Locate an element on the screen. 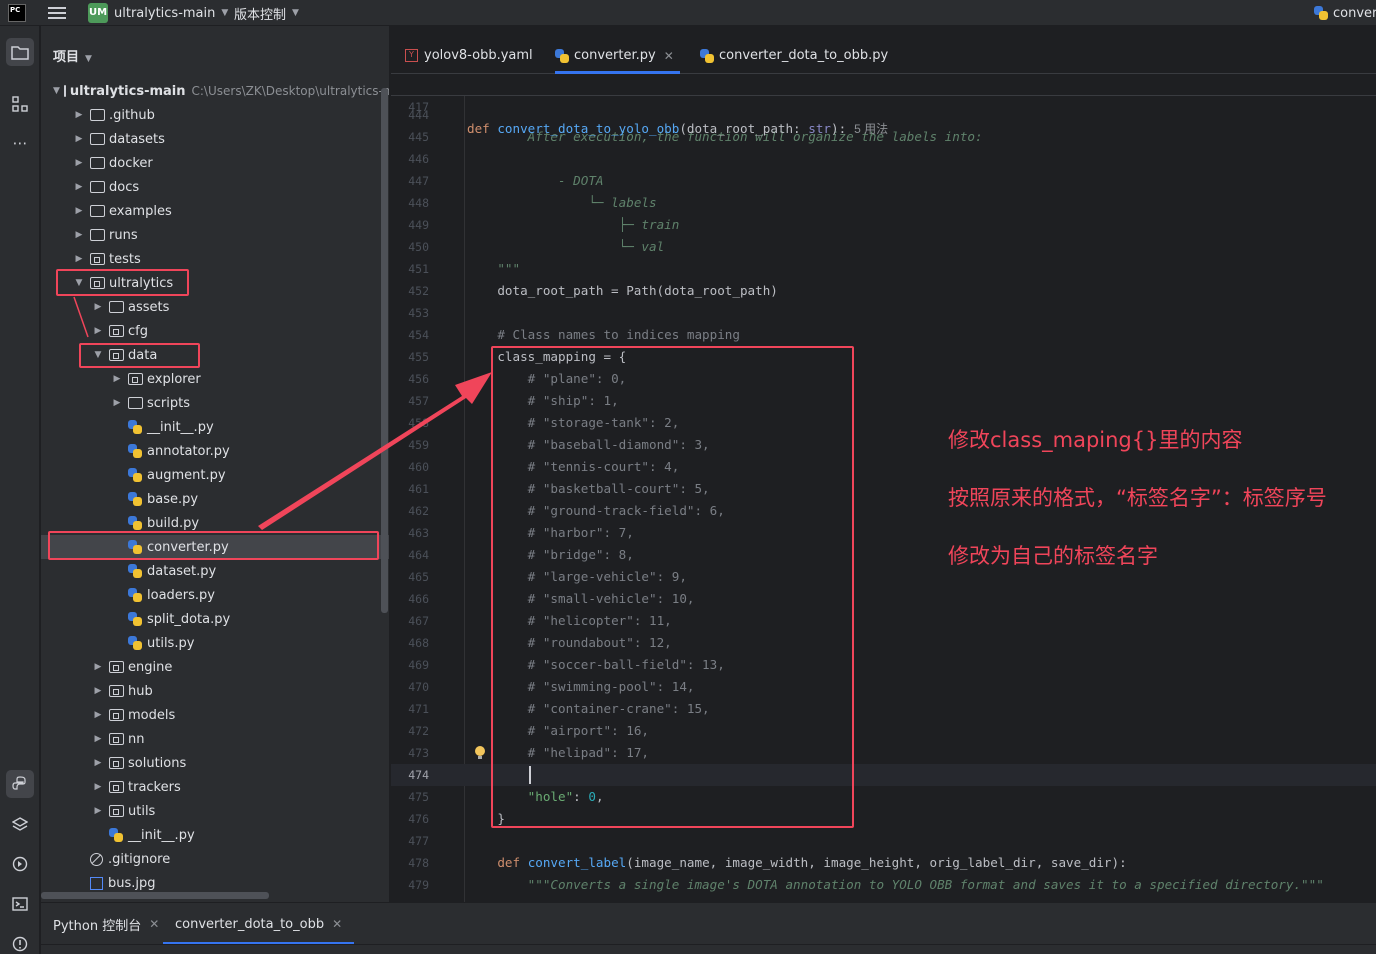 Image resolution: width=1376 pixels, height=954 pixels. tree-item: ▶ trackers is located at coordinates (215, 787).